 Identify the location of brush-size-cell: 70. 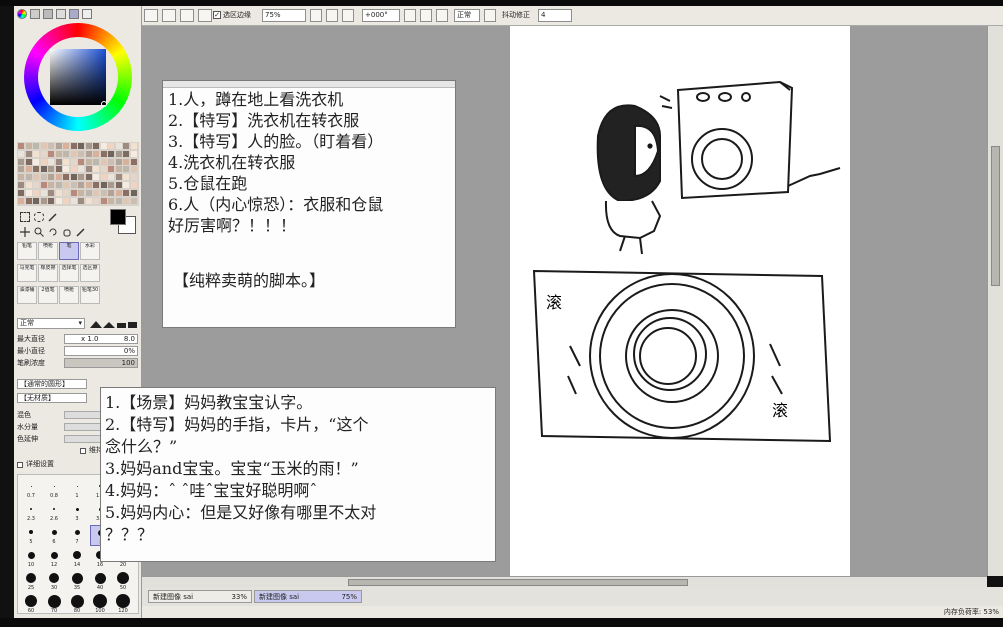
(54, 604).